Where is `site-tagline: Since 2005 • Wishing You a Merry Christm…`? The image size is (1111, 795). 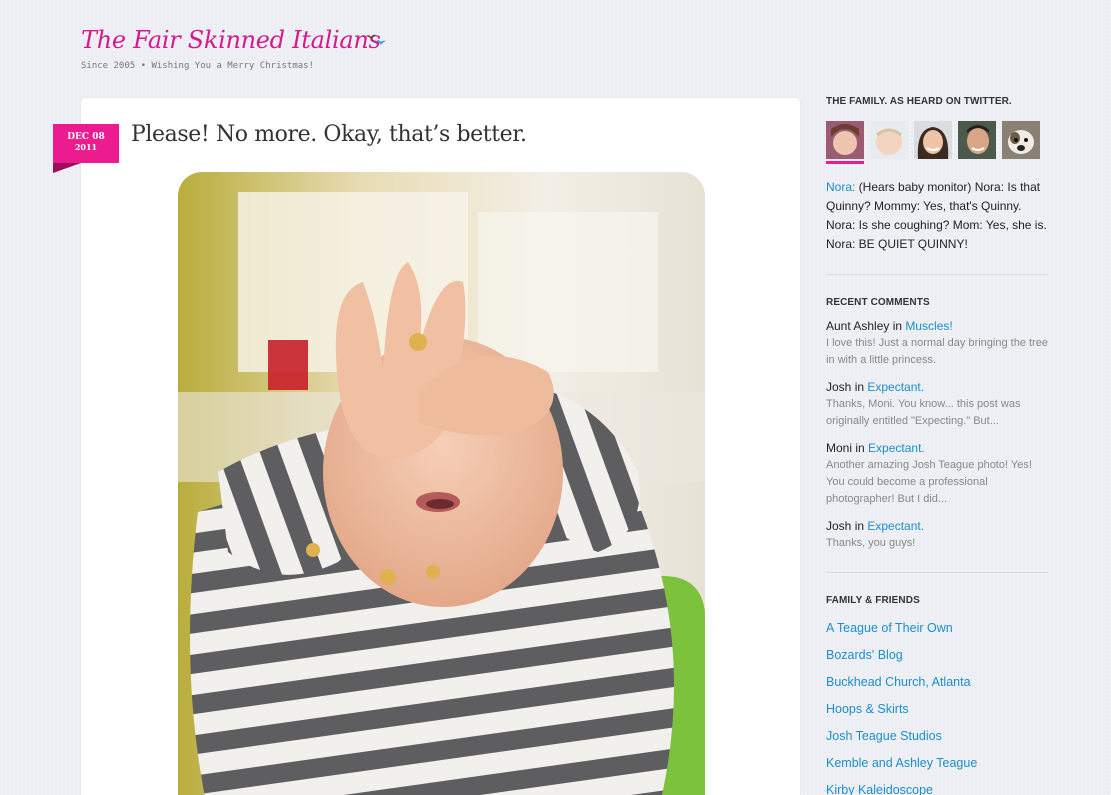
site-tagline: Since 2005 • Wishing You a Merry Christm… is located at coordinates (197, 66).